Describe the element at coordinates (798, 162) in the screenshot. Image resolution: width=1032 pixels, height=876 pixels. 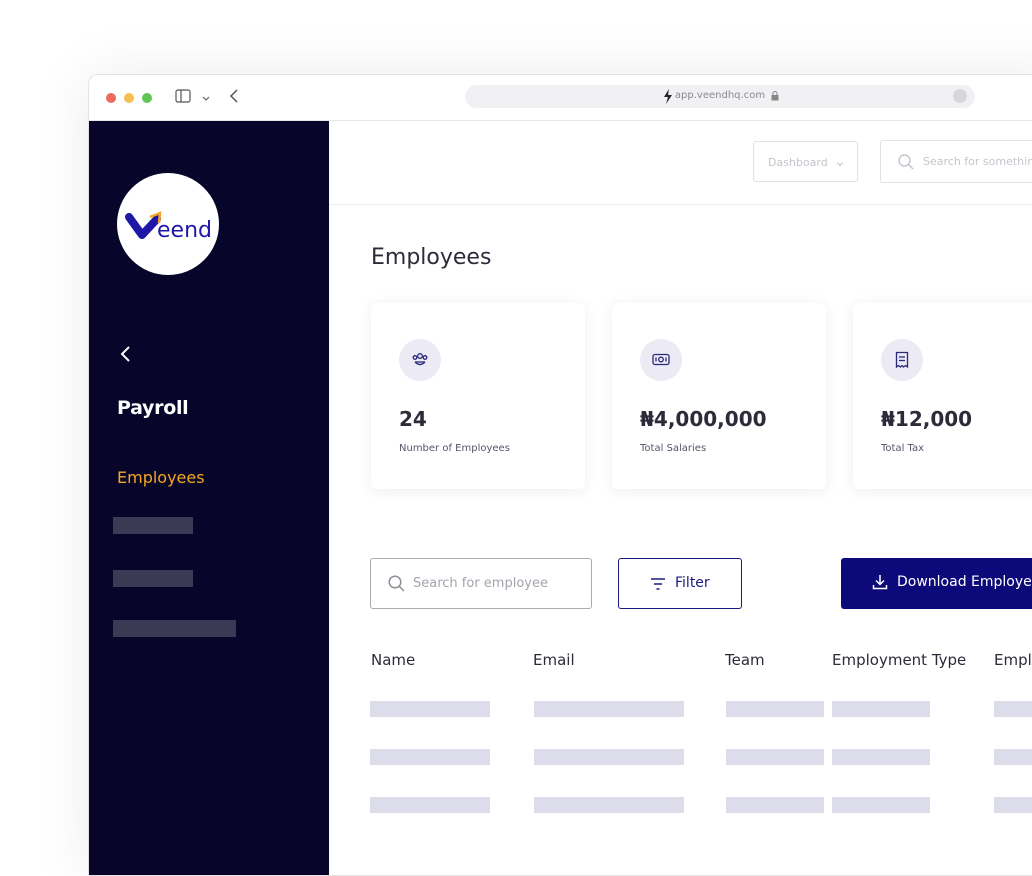
I see `dashboard-select-label: Dashboard` at that location.